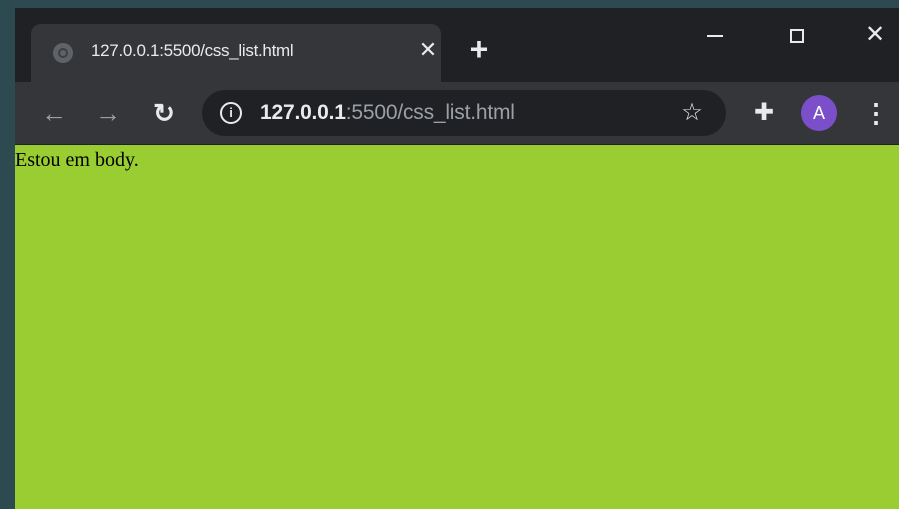 The image size is (899, 509). I want to click on address-bar: i 127.0.0.1:5500/css_list.html ☆, so click(464, 113).